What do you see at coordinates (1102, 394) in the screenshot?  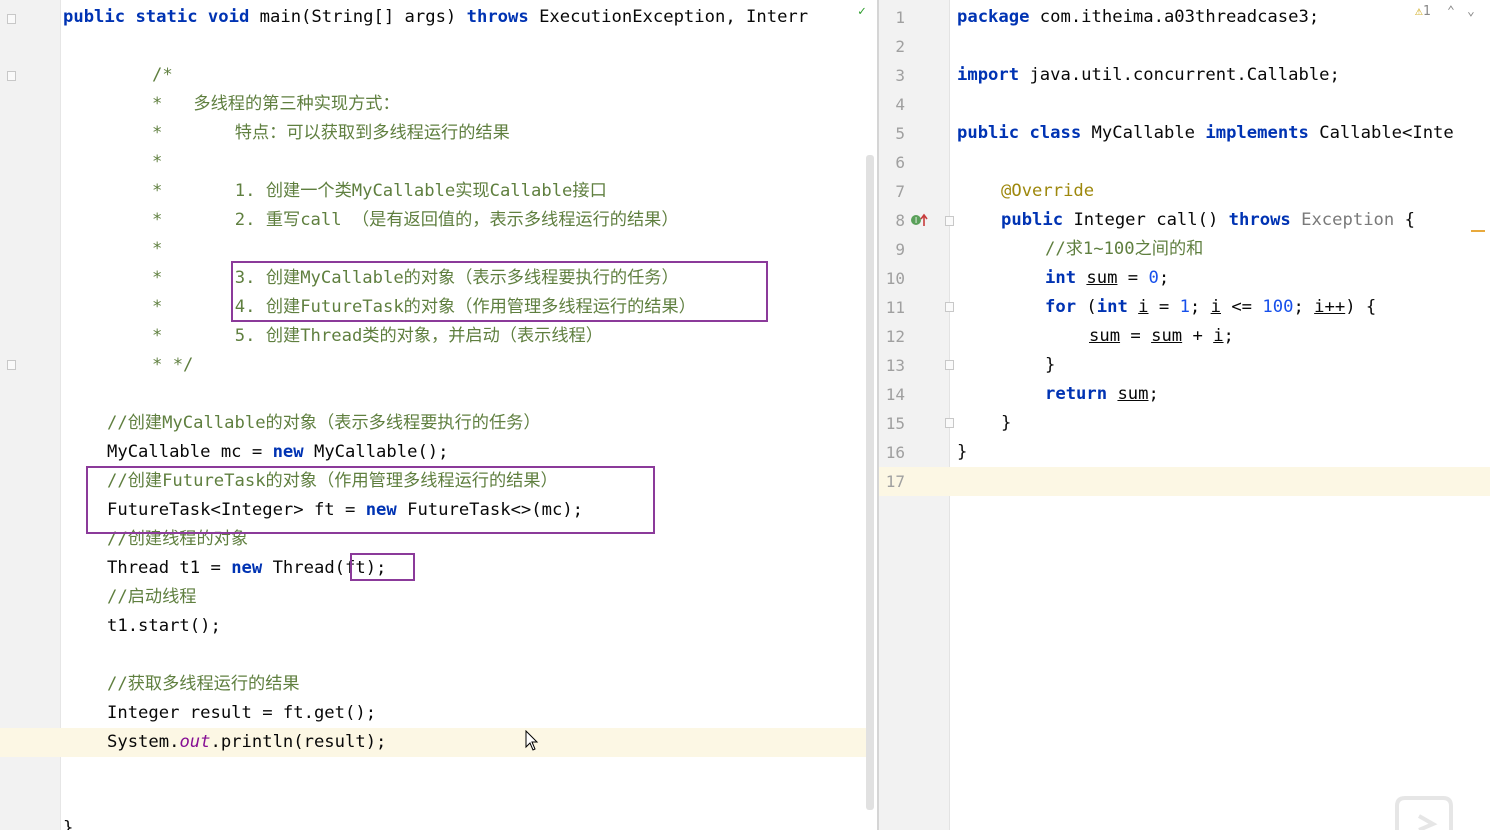 I see `code-line-return: return sum;` at bounding box center [1102, 394].